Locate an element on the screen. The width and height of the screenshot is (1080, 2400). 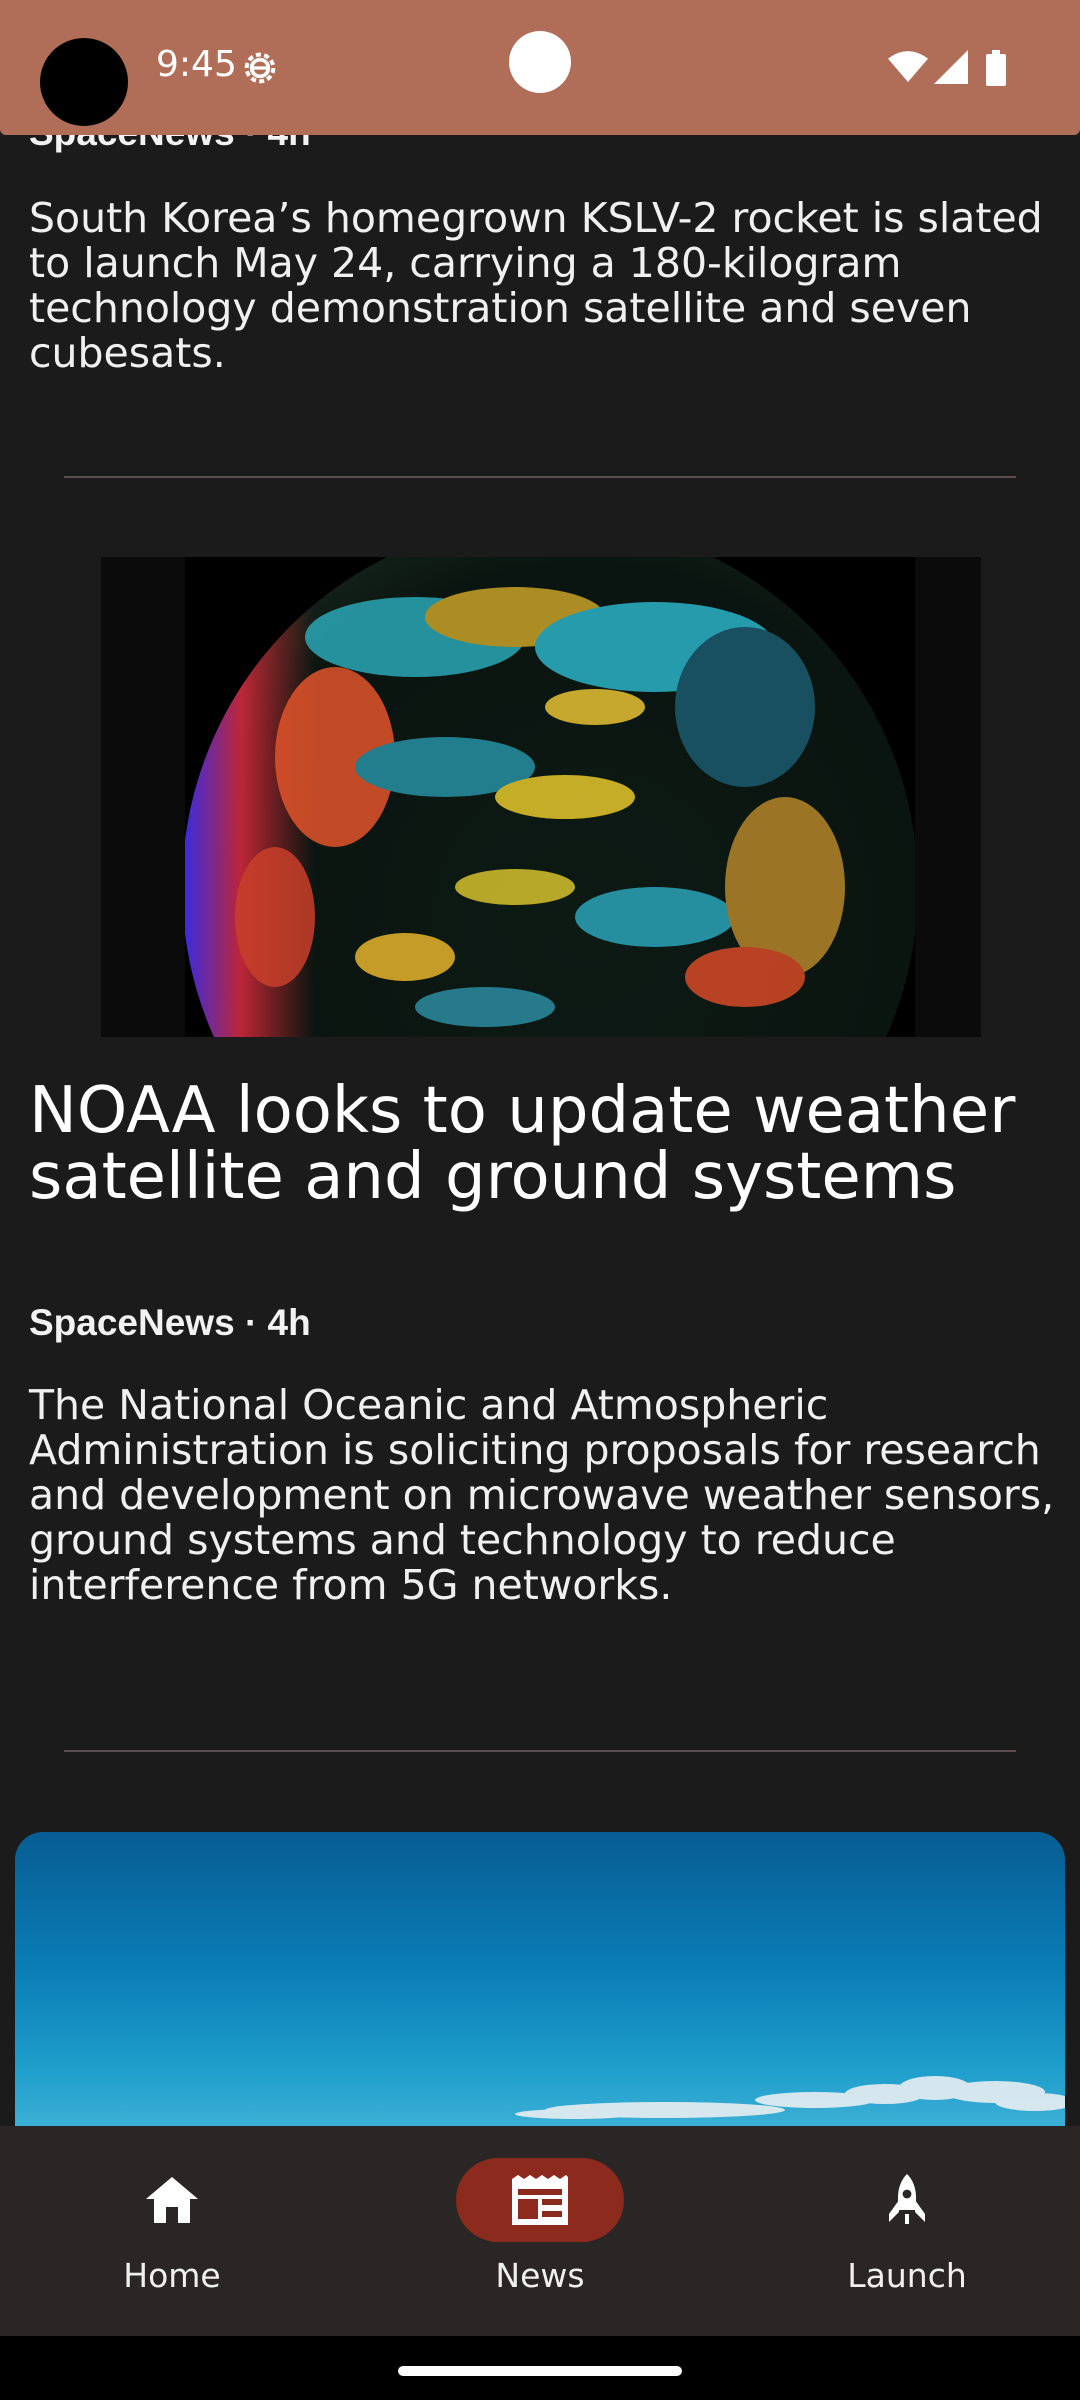
battery-icon is located at coordinates (996, 68).